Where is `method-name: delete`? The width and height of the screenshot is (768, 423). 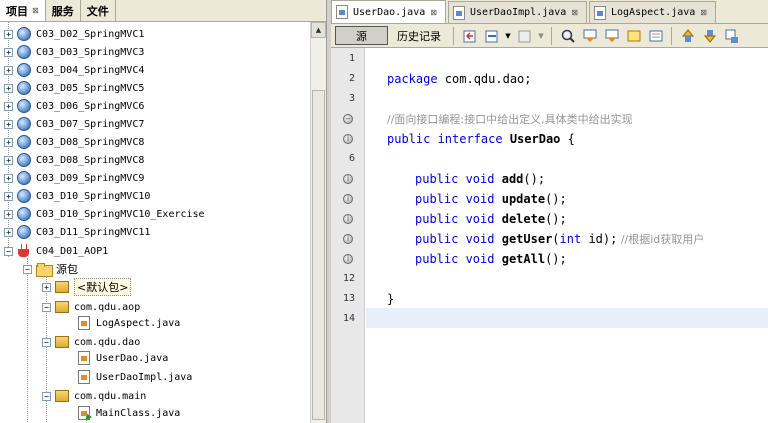
method-name: delete is located at coordinates (523, 219).